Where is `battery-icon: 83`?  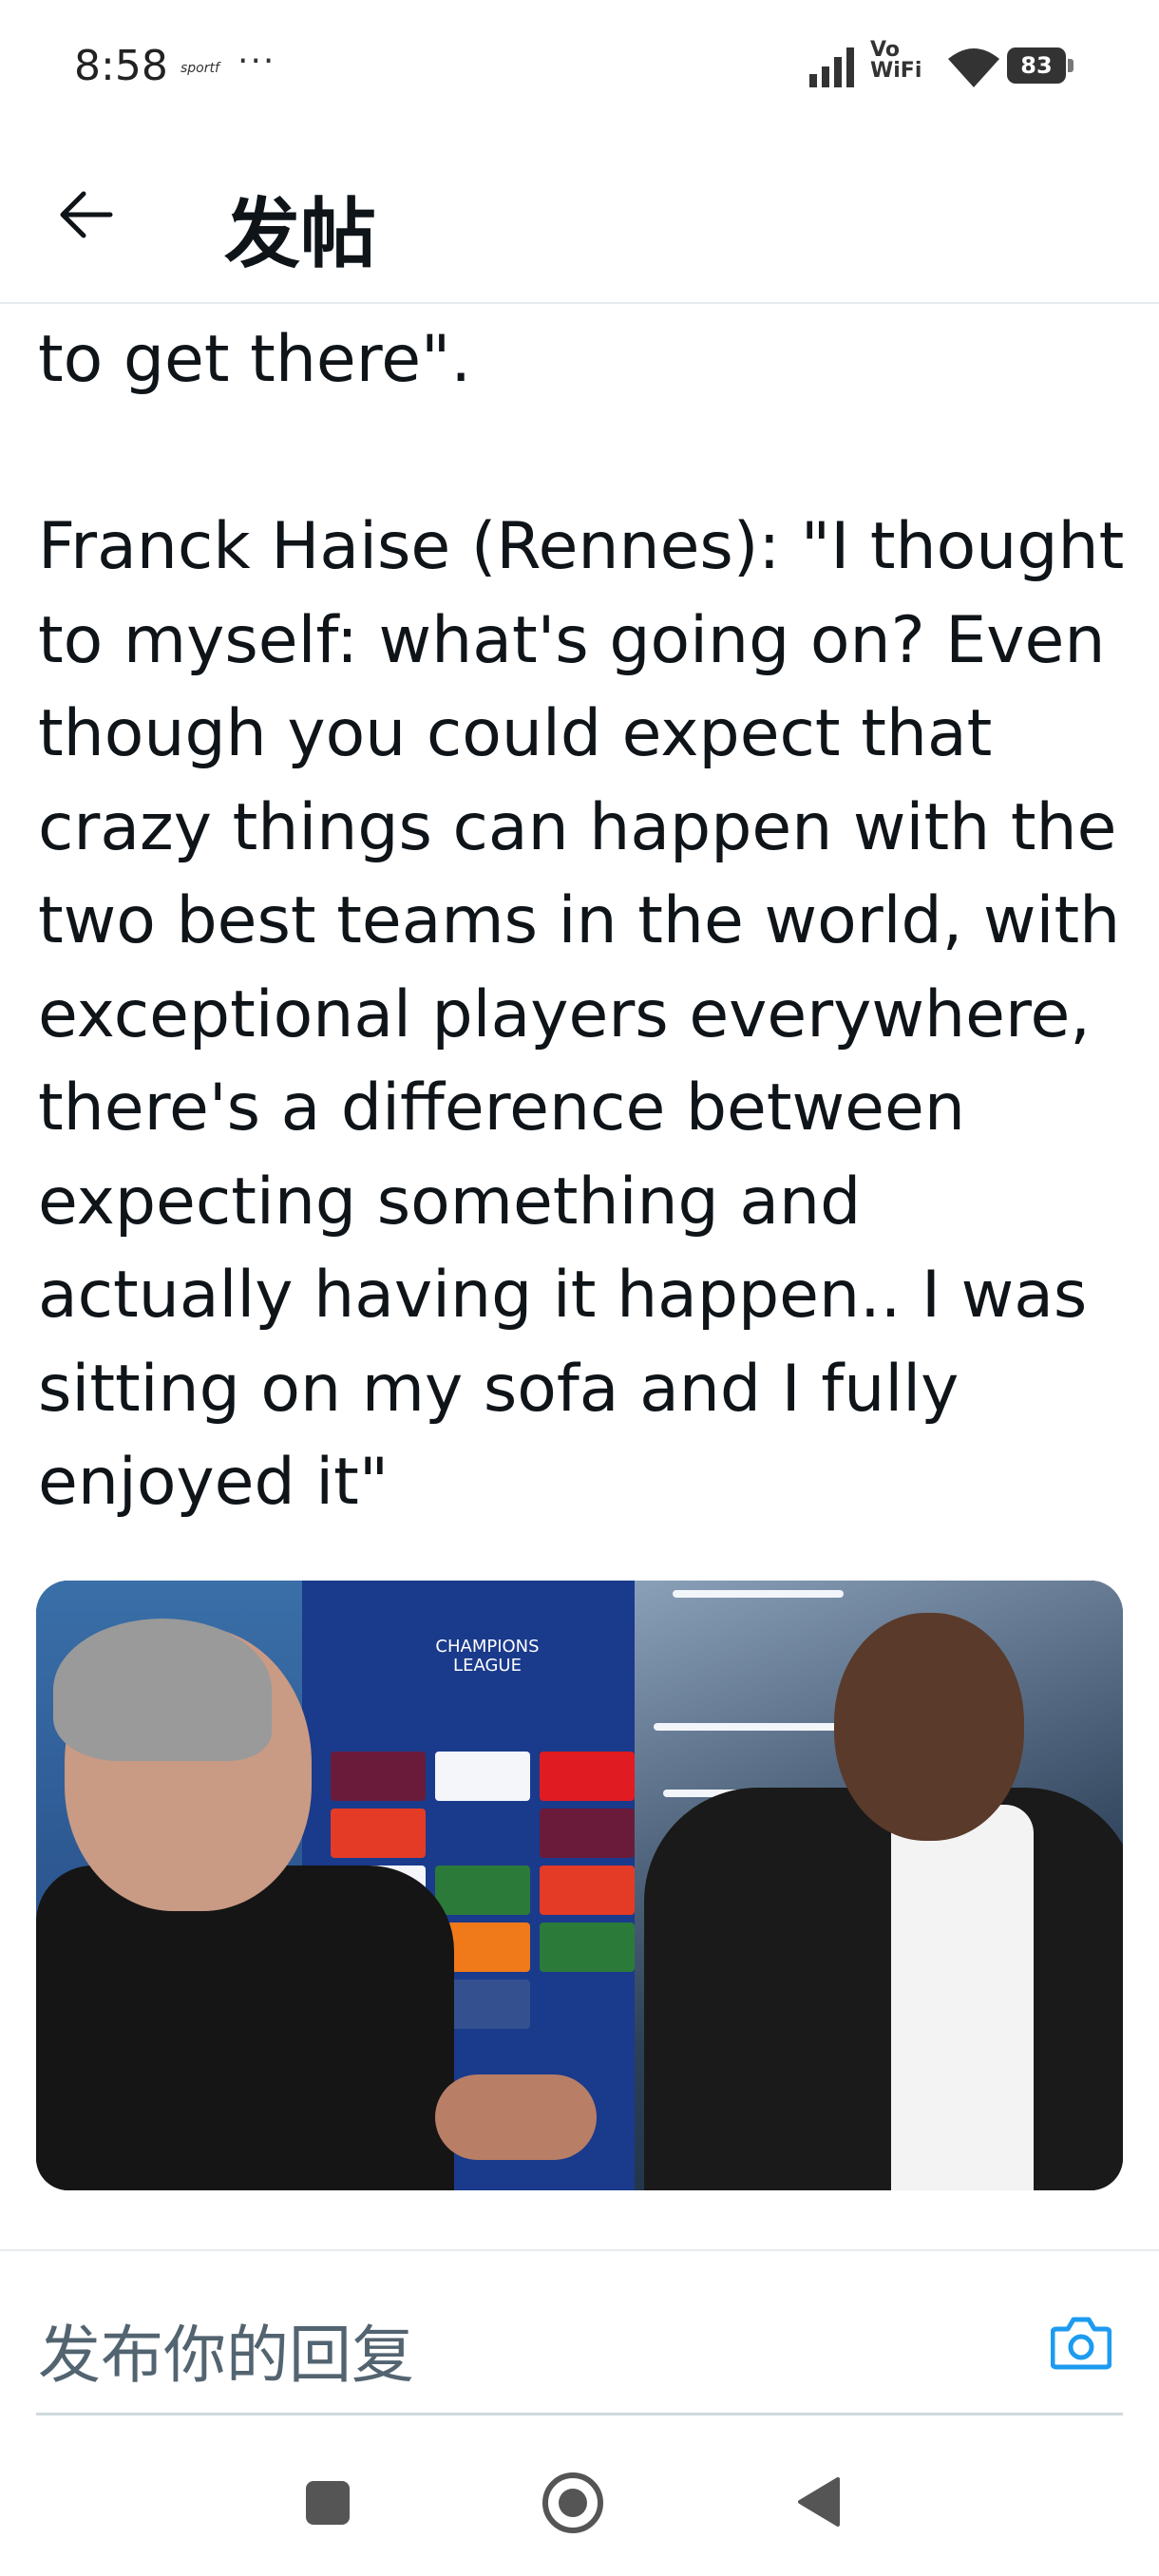 battery-icon: 83 is located at coordinates (1041, 65).